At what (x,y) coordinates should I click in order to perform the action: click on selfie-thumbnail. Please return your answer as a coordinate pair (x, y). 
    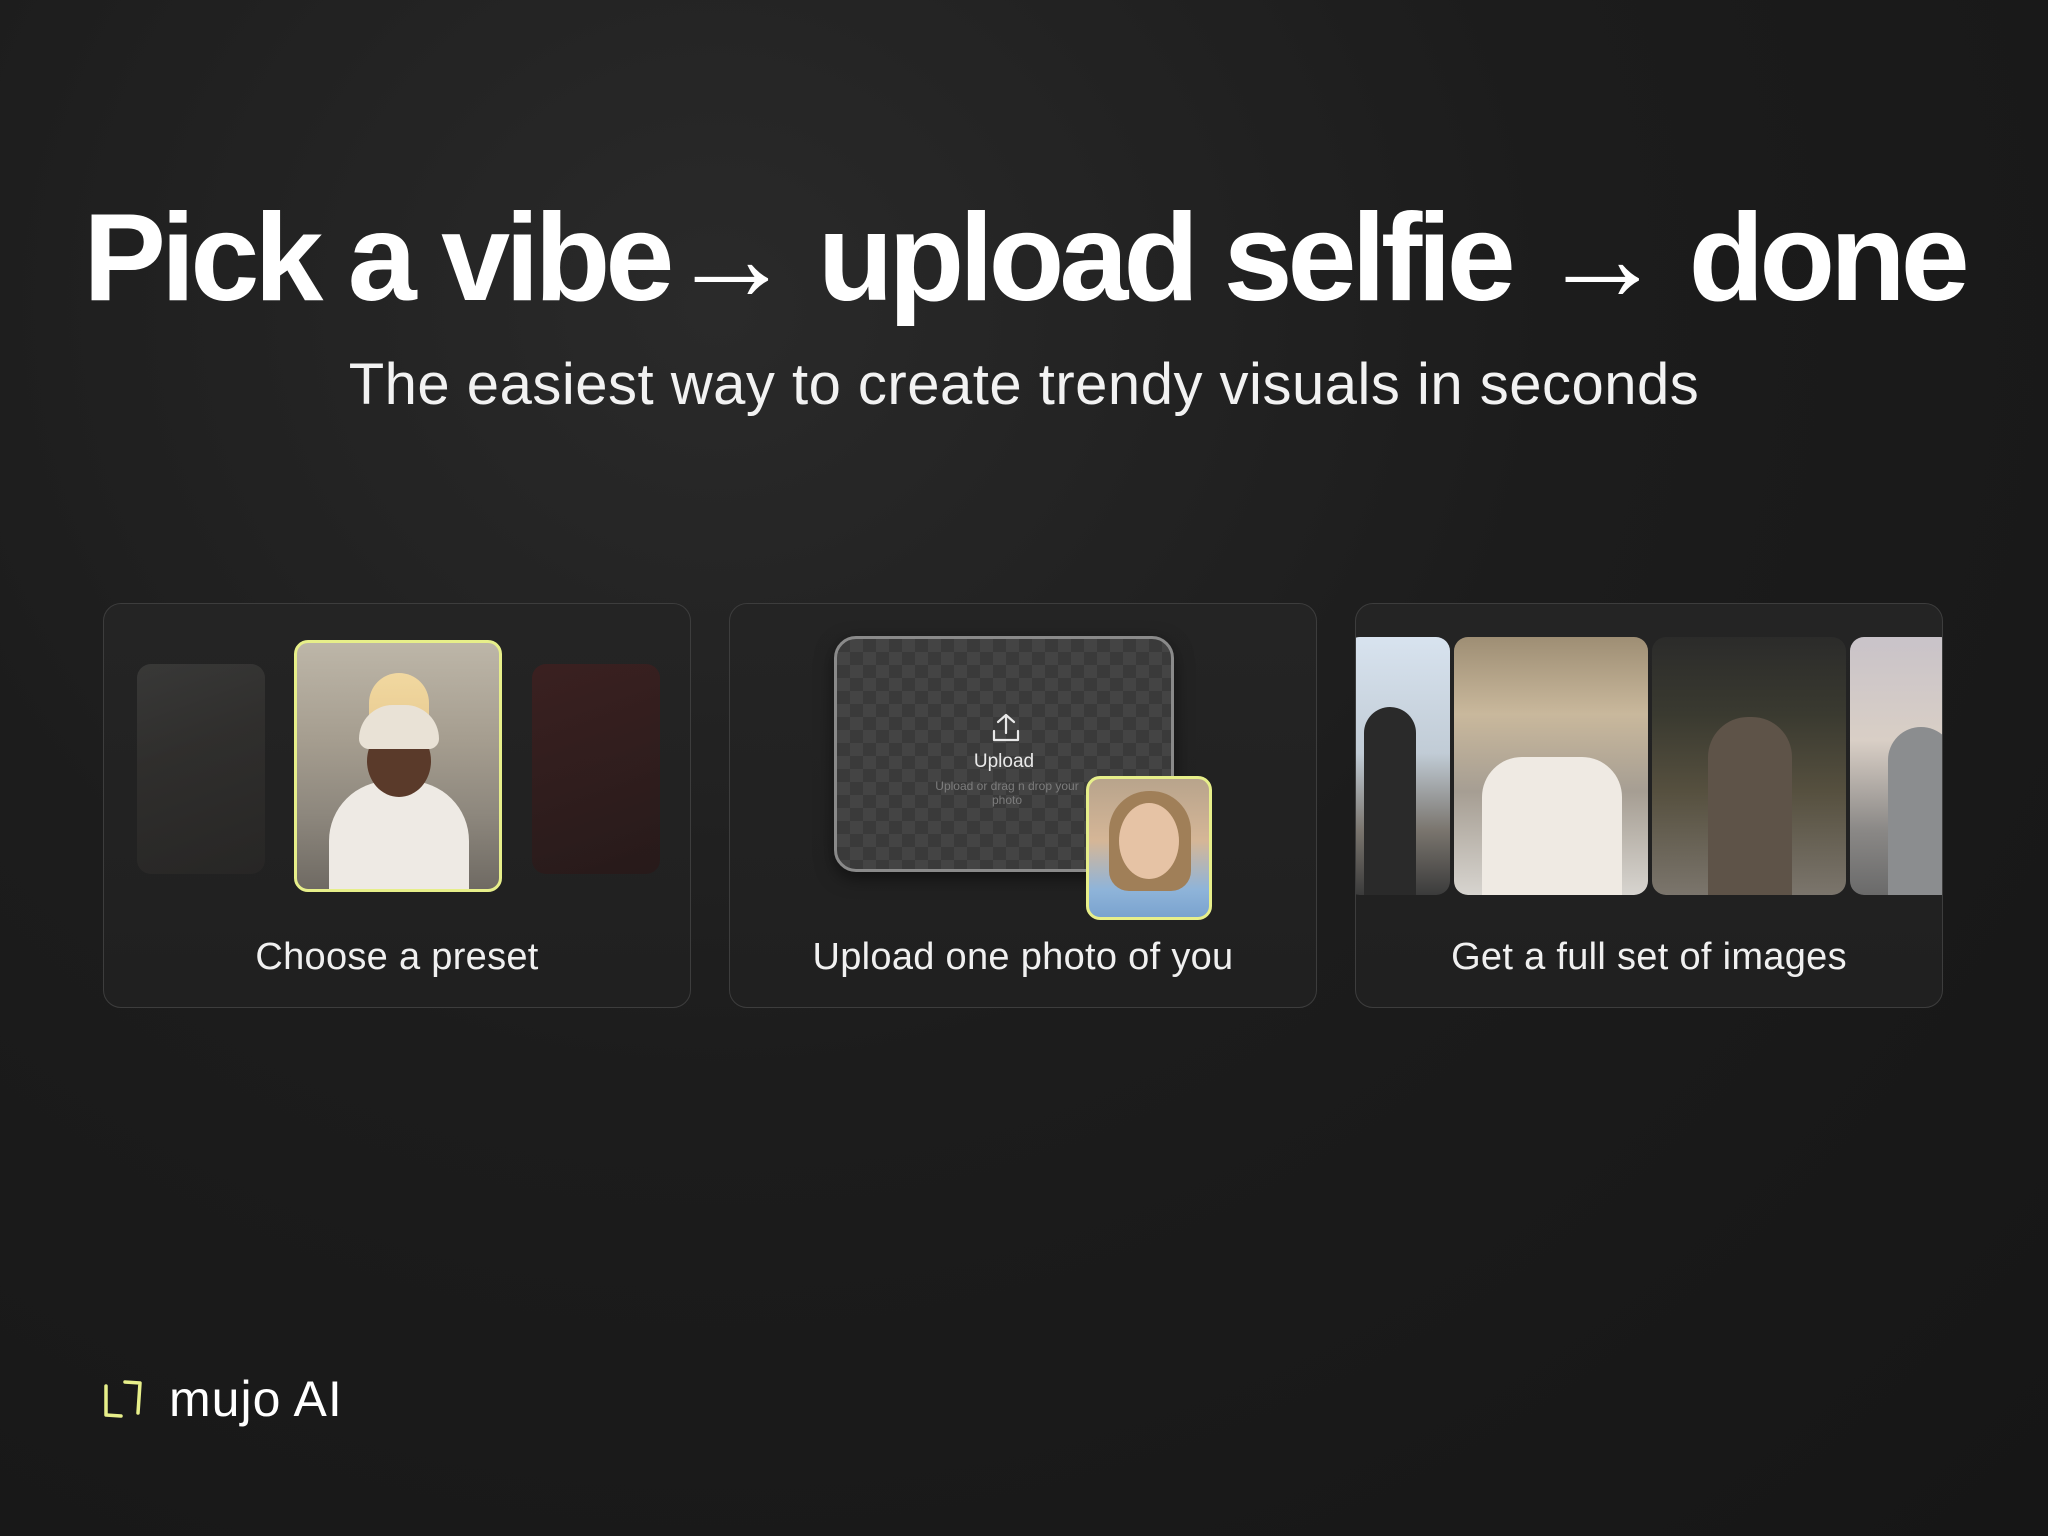
    Looking at the image, I should click on (1149, 848).